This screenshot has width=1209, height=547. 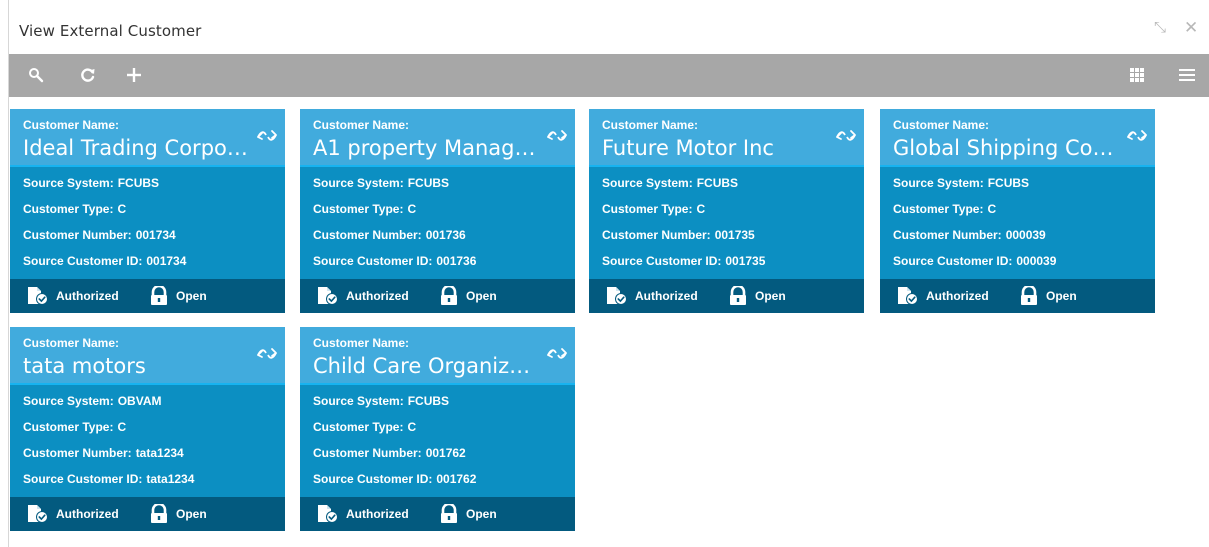 I want to click on search-icon, so click(x=36, y=75).